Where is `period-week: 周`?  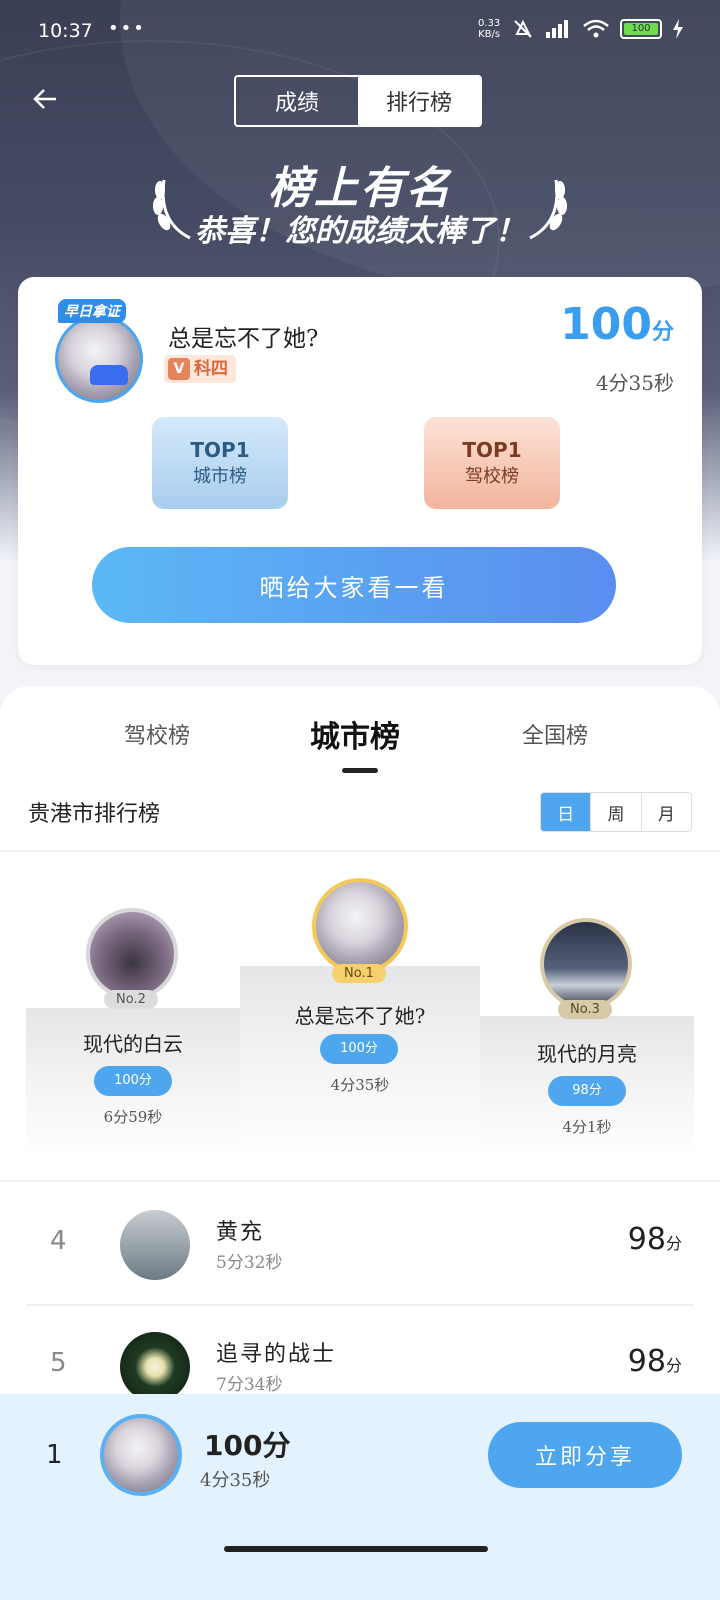 period-week: 周 is located at coordinates (615, 812).